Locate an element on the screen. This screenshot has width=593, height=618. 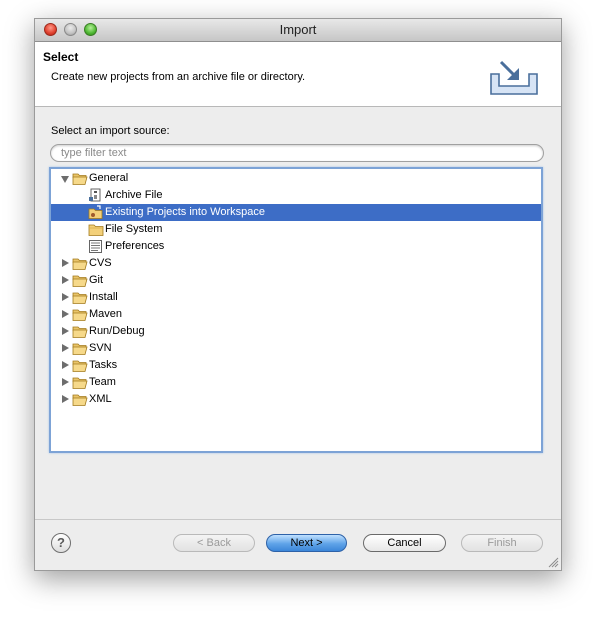
finish-button: Finish is located at coordinates (502, 543).